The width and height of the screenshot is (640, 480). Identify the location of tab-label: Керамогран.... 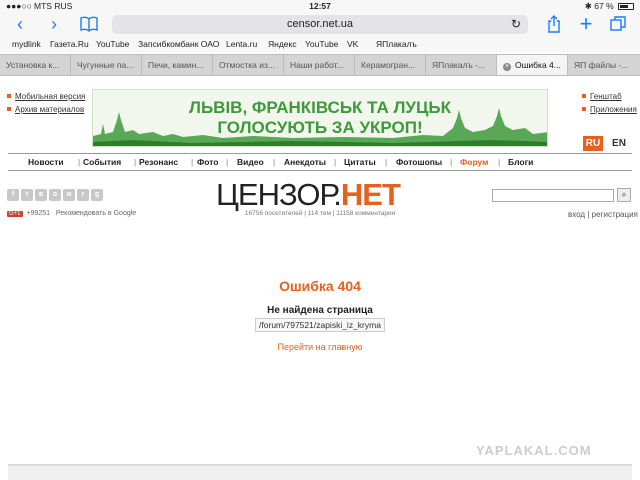
(388, 65).